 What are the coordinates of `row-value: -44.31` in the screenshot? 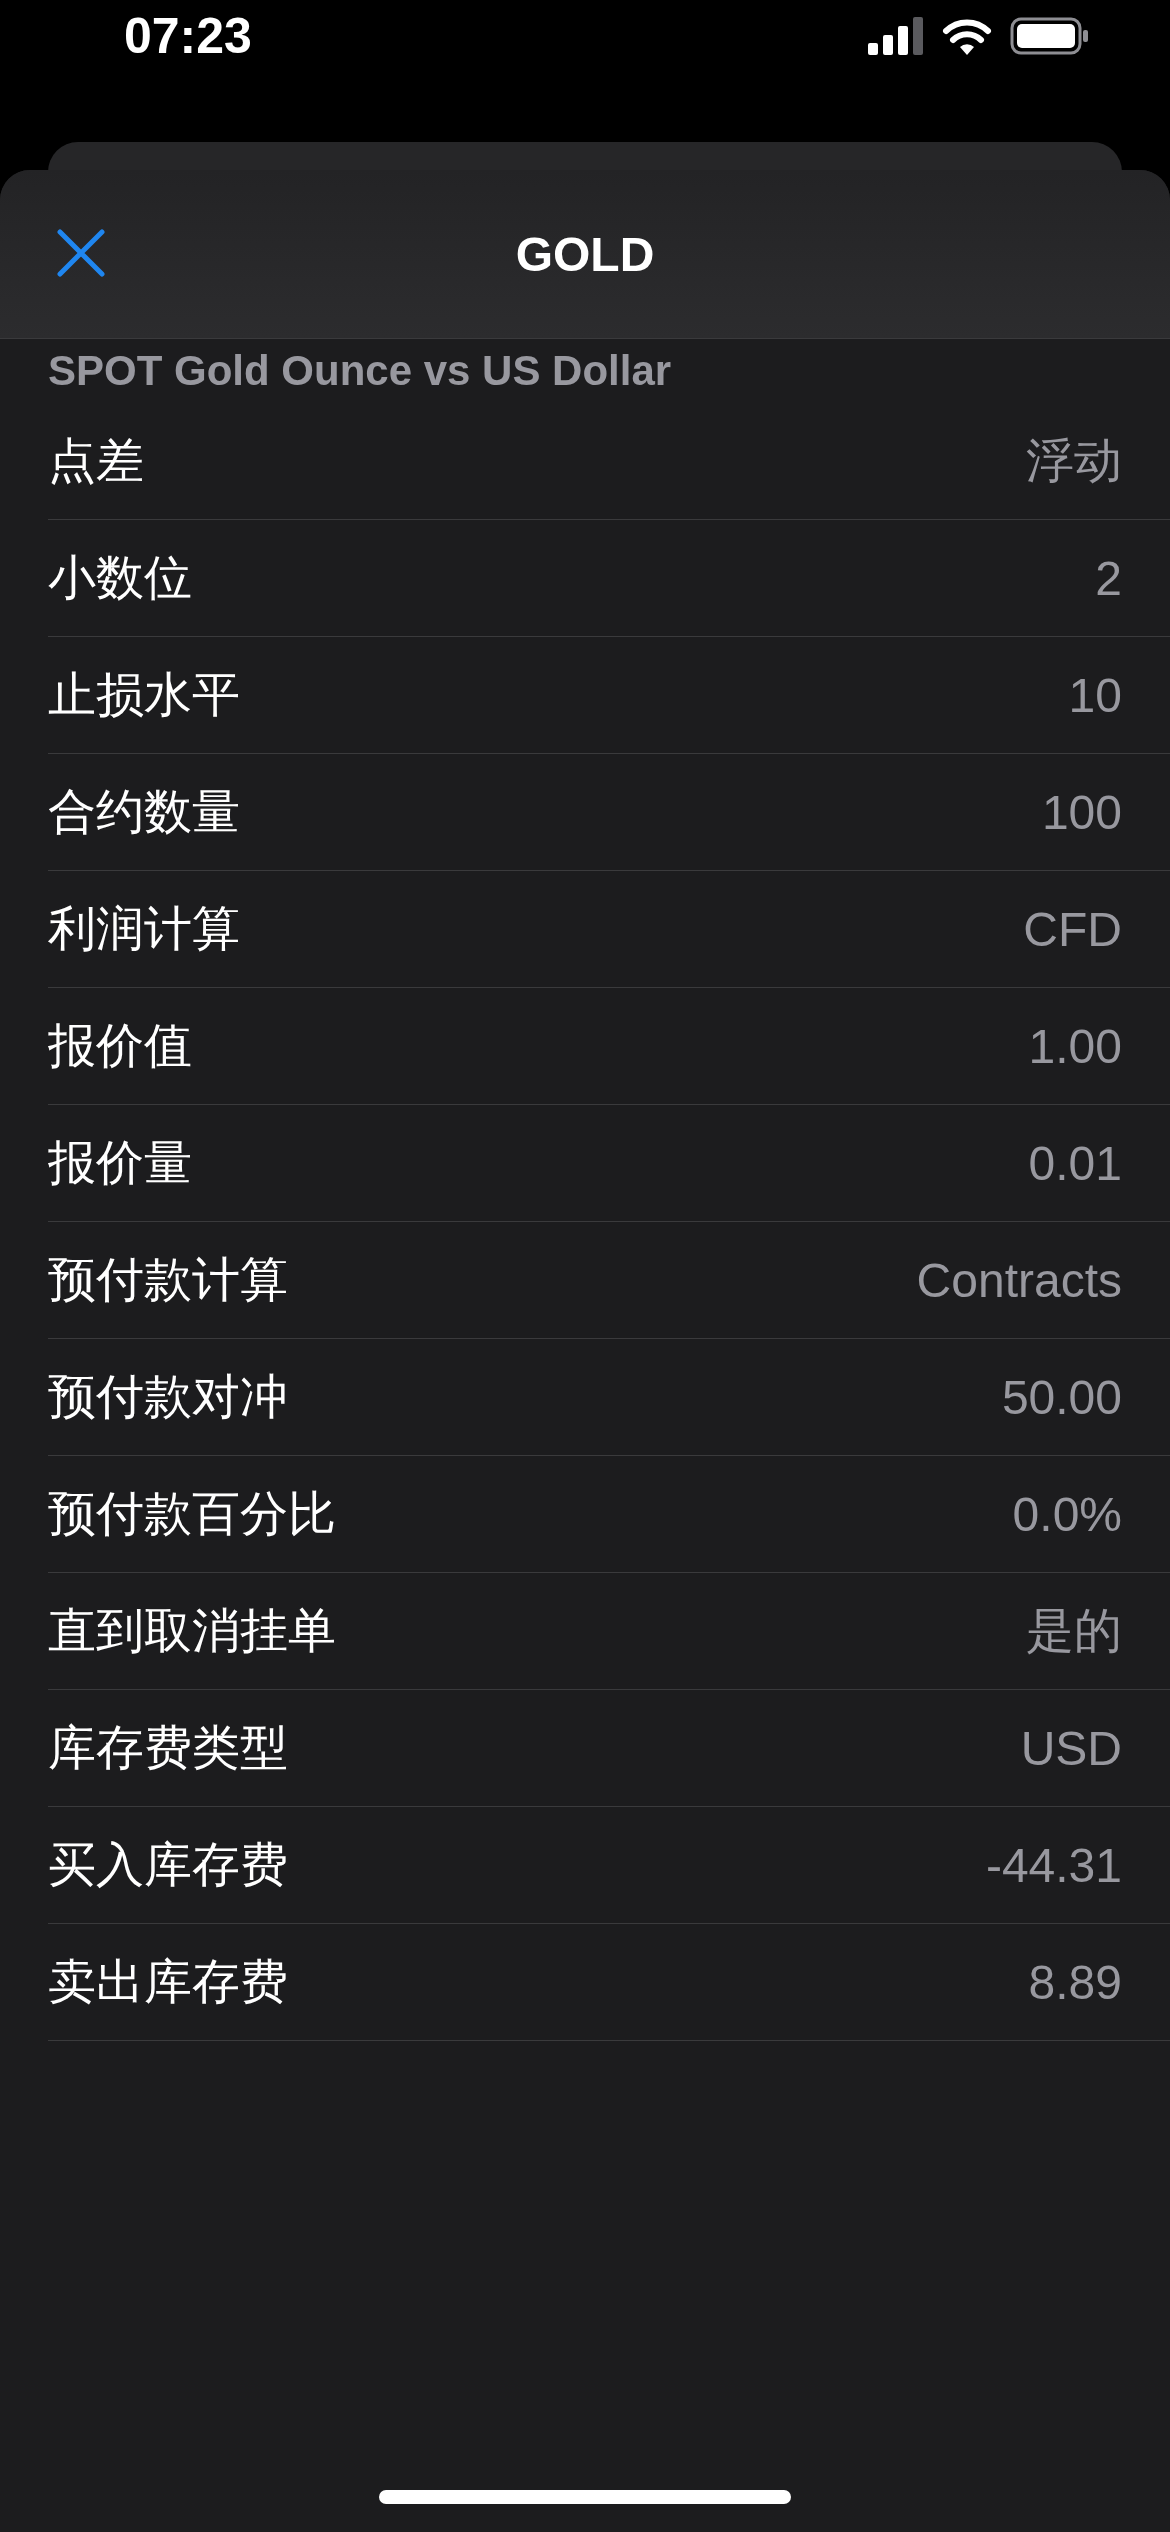 It's located at (1053, 1865).